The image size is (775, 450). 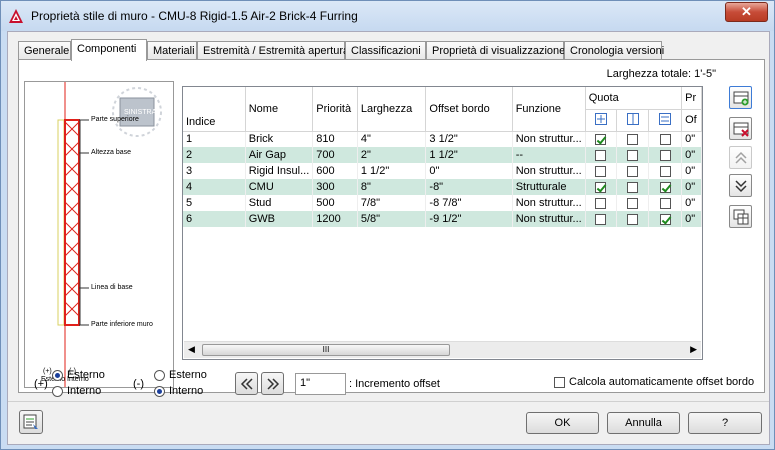 What do you see at coordinates (279, 155) in the screenshot?
I see `cell-nome: Air Gap` at bounding box center [279, 155].